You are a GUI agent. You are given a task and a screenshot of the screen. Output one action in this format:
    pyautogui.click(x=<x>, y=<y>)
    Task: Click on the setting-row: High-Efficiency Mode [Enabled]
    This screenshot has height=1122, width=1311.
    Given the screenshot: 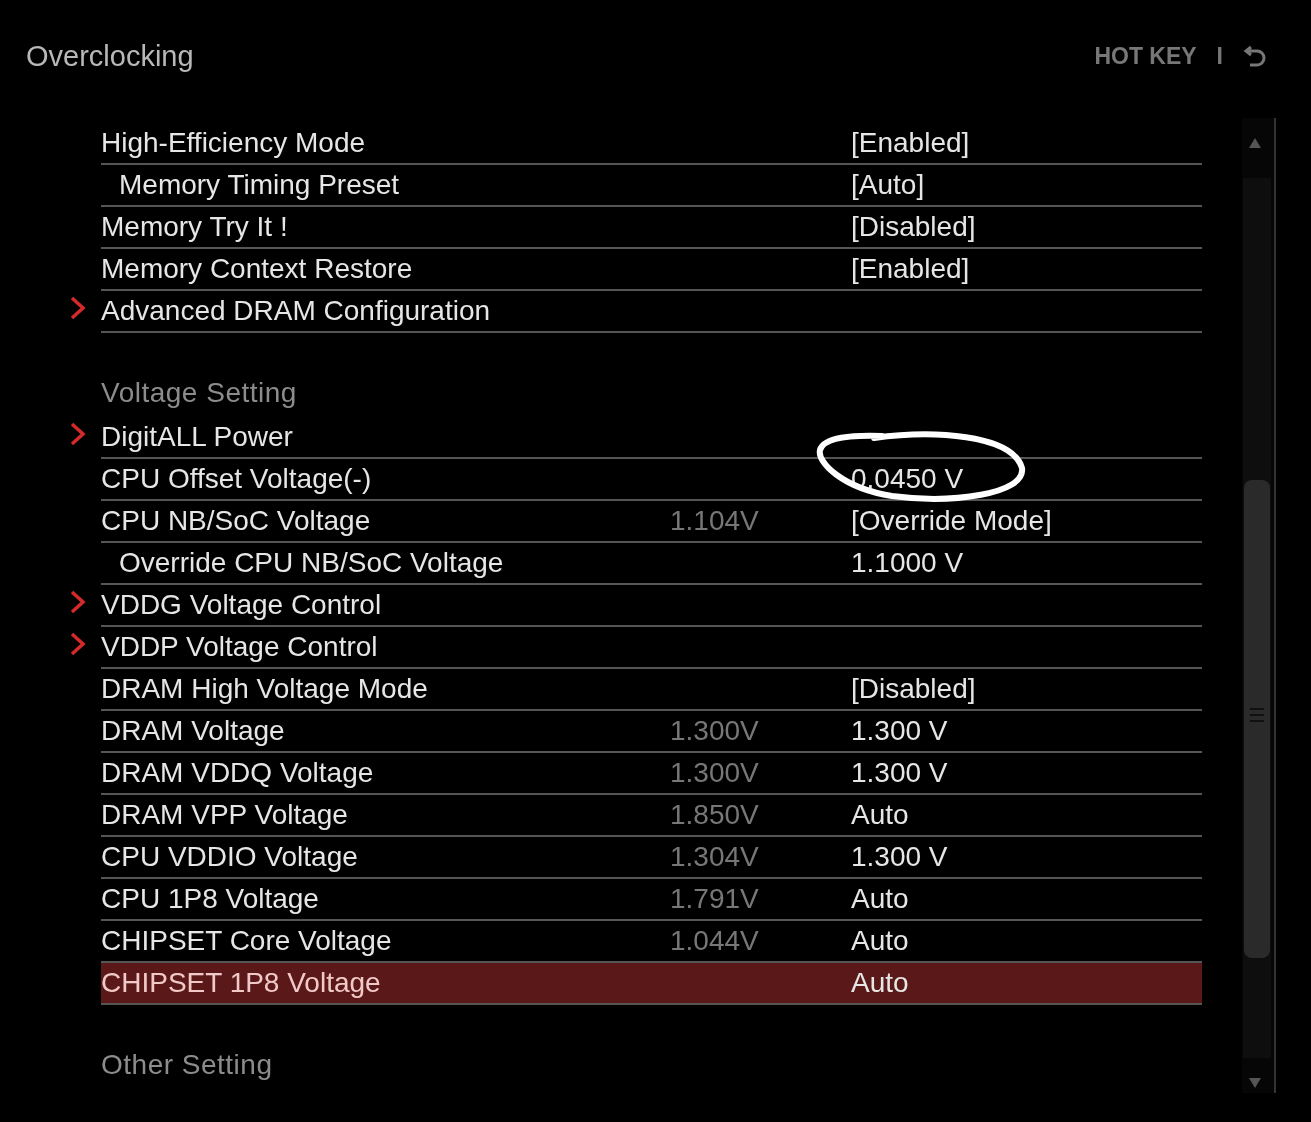 What is the action you would take?
    pyautogui.click(x=651, y=144)
    